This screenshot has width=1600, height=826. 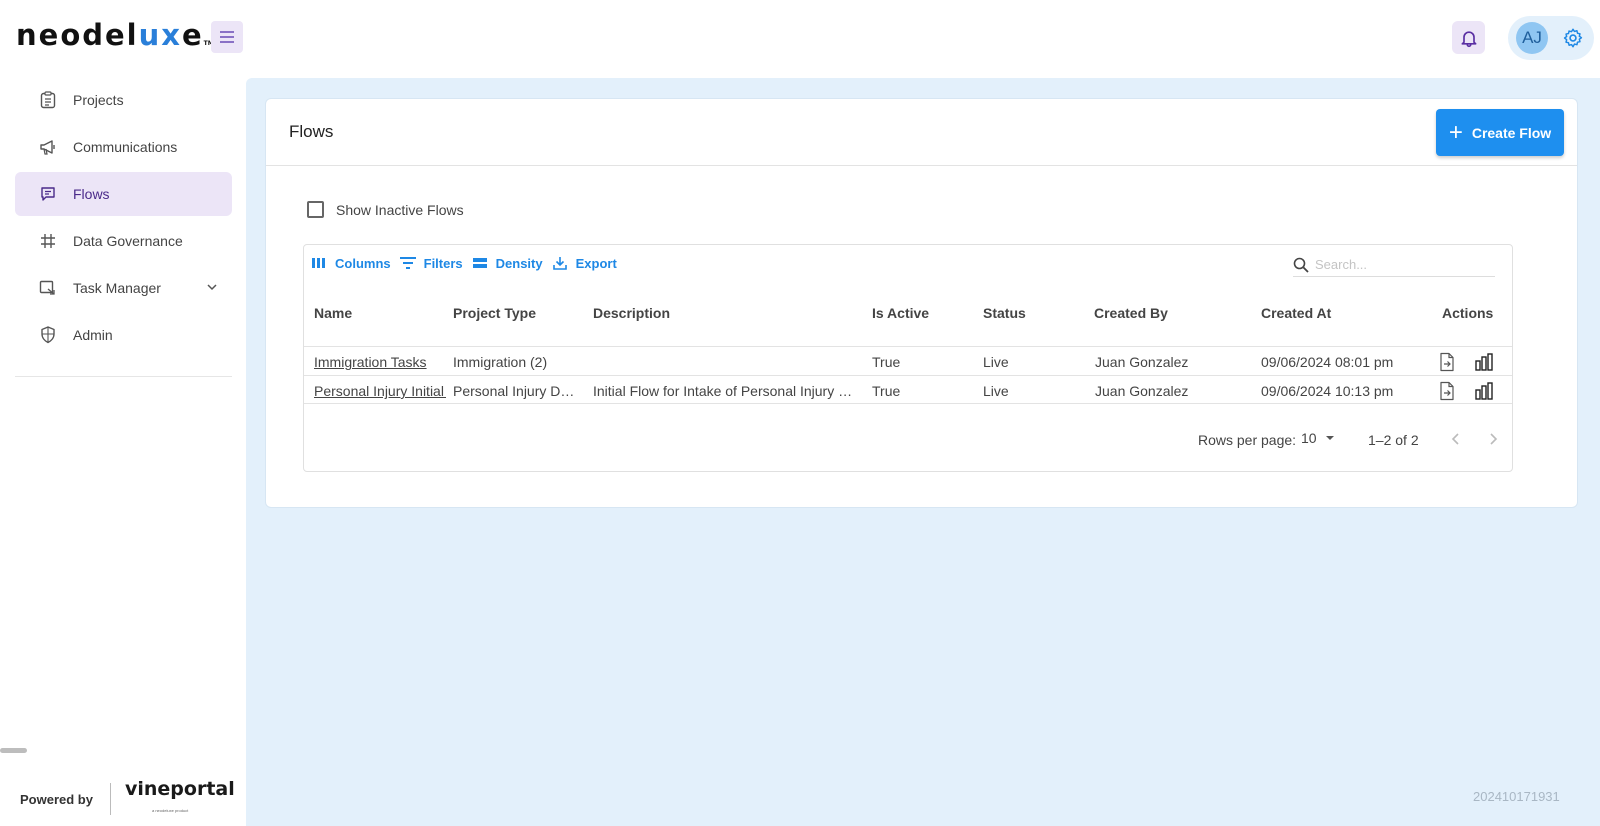 I want to click on sidebar-item-label: Admin, so click(x=93, y=335).